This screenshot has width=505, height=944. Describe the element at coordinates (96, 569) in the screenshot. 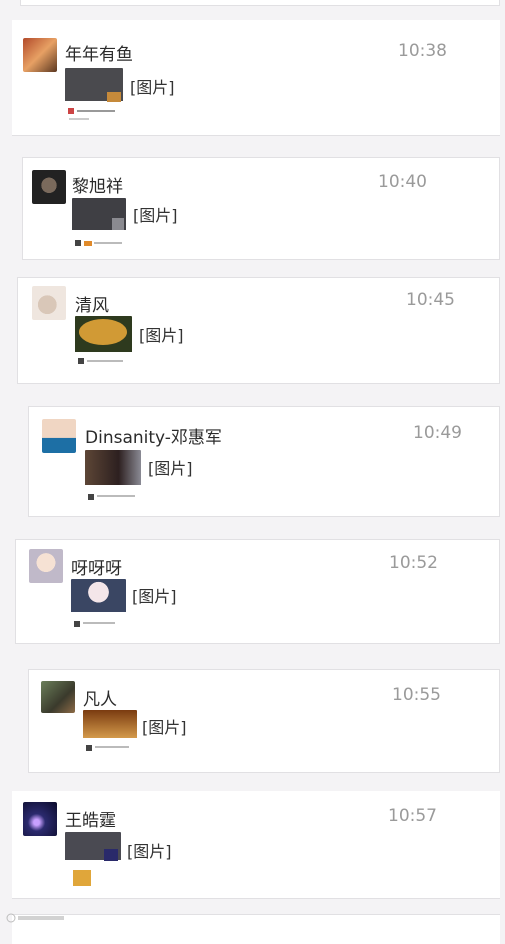

I see `sender-name: 呀呀呀` at that location.